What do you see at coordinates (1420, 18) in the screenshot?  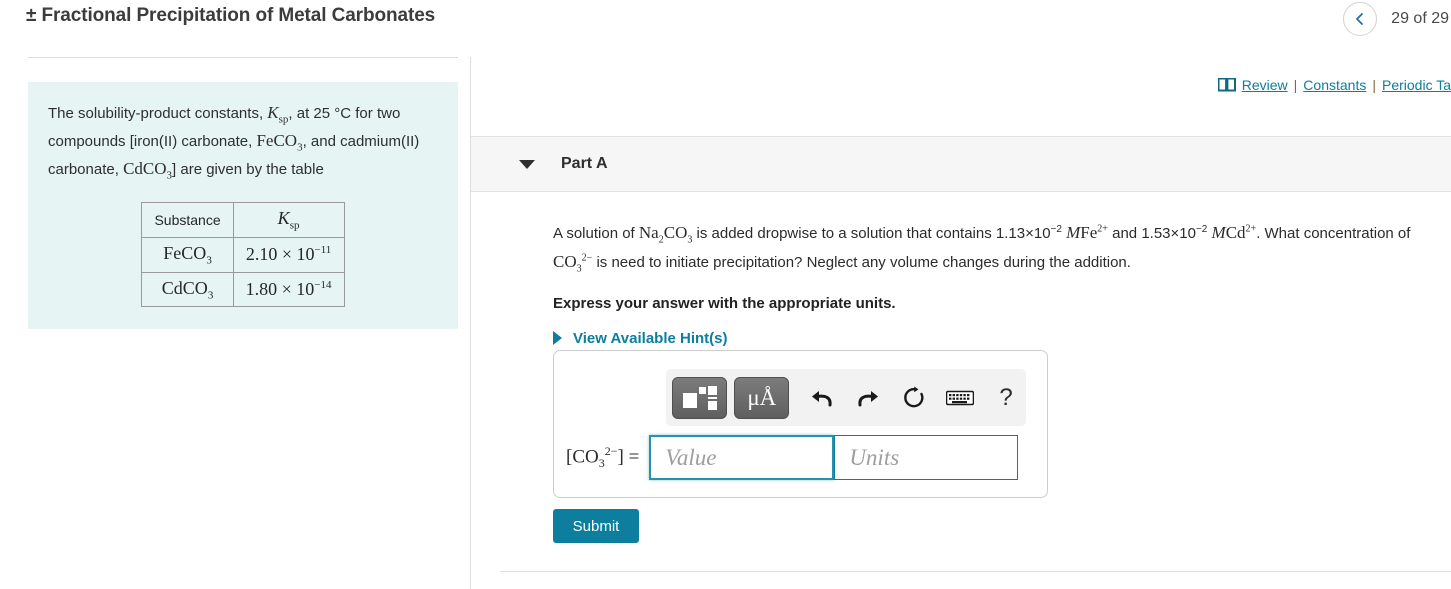 I see `page-counter: 29 of 29` at bounding box center [1420, 18].